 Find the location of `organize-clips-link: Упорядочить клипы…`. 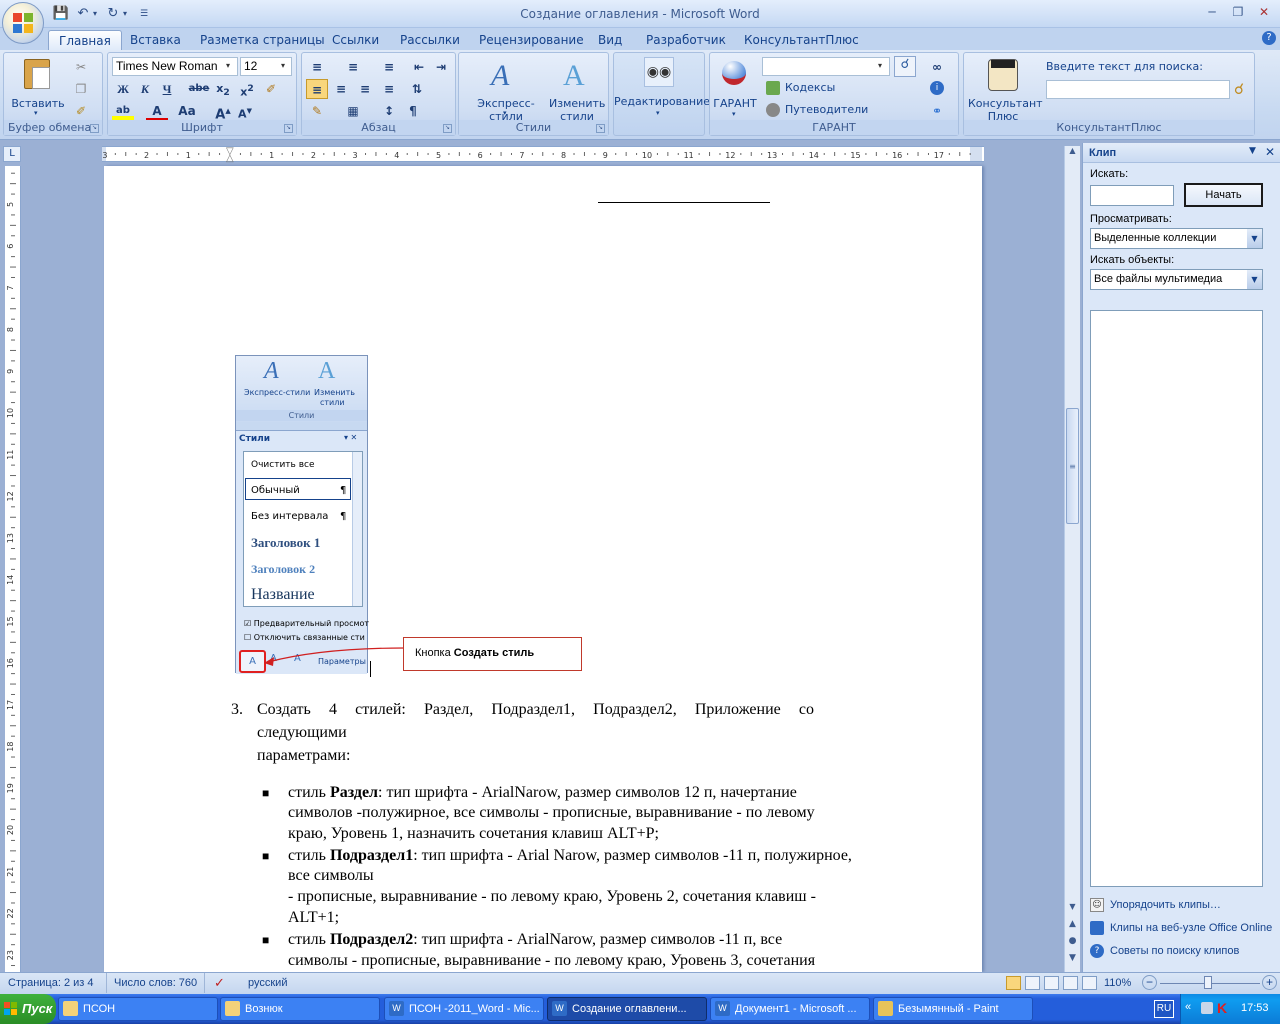

organize-clips-link: Упорядочить клипы… is located at coordinates (1165, 905).